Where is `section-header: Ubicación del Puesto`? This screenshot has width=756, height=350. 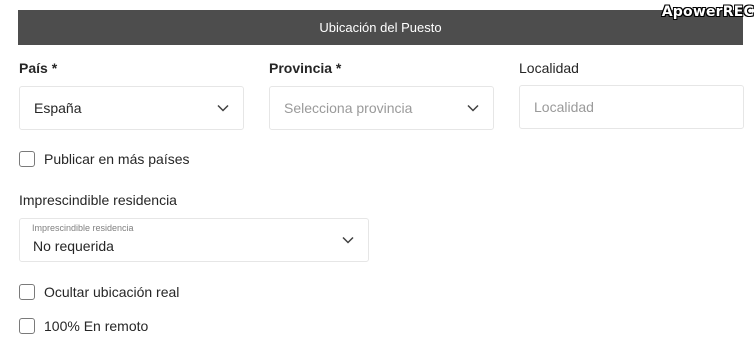
section-header: Ubicación del Puesto is located at coordinates (380, 27).